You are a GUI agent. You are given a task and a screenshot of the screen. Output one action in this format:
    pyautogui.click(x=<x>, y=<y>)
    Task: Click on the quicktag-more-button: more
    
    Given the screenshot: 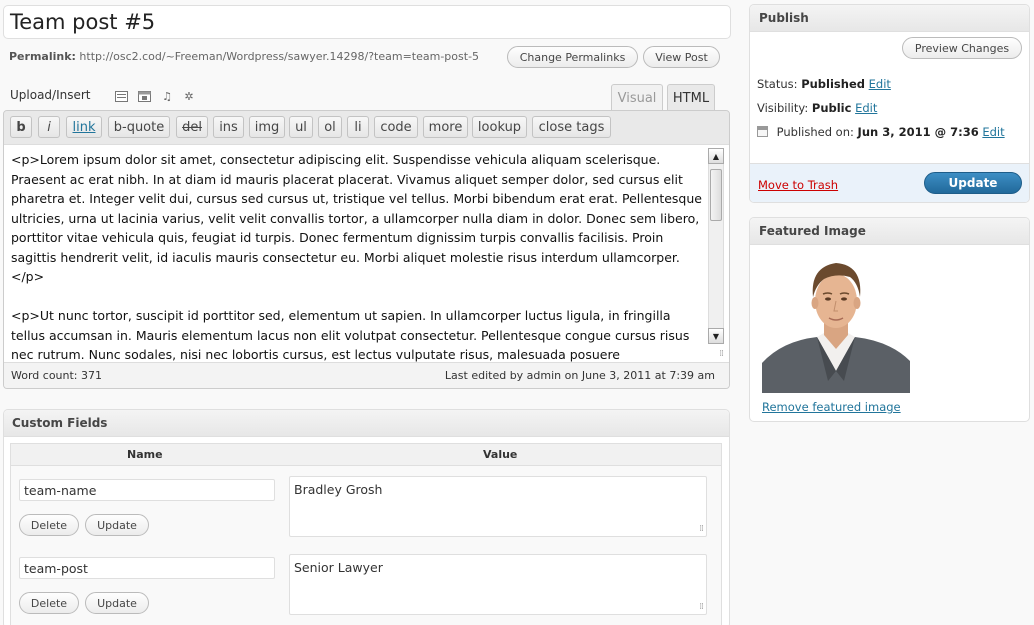 What is the action you would take?
    pyautogui.click(x=445, y=127)
    